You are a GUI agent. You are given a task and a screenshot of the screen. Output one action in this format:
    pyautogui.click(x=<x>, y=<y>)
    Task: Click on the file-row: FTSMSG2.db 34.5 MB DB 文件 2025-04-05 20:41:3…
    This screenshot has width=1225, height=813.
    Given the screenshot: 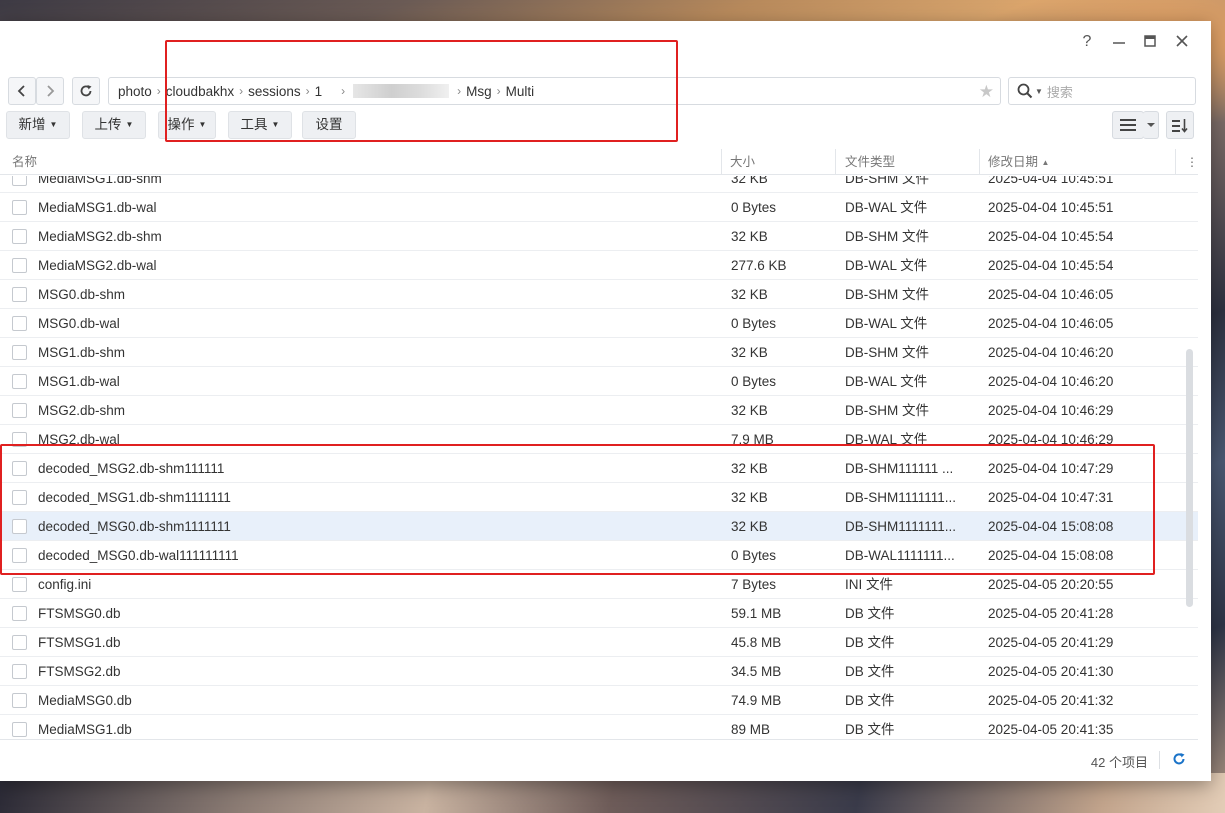 What is the action you would take?
    pyautogui.click(x=599, y=671)
    